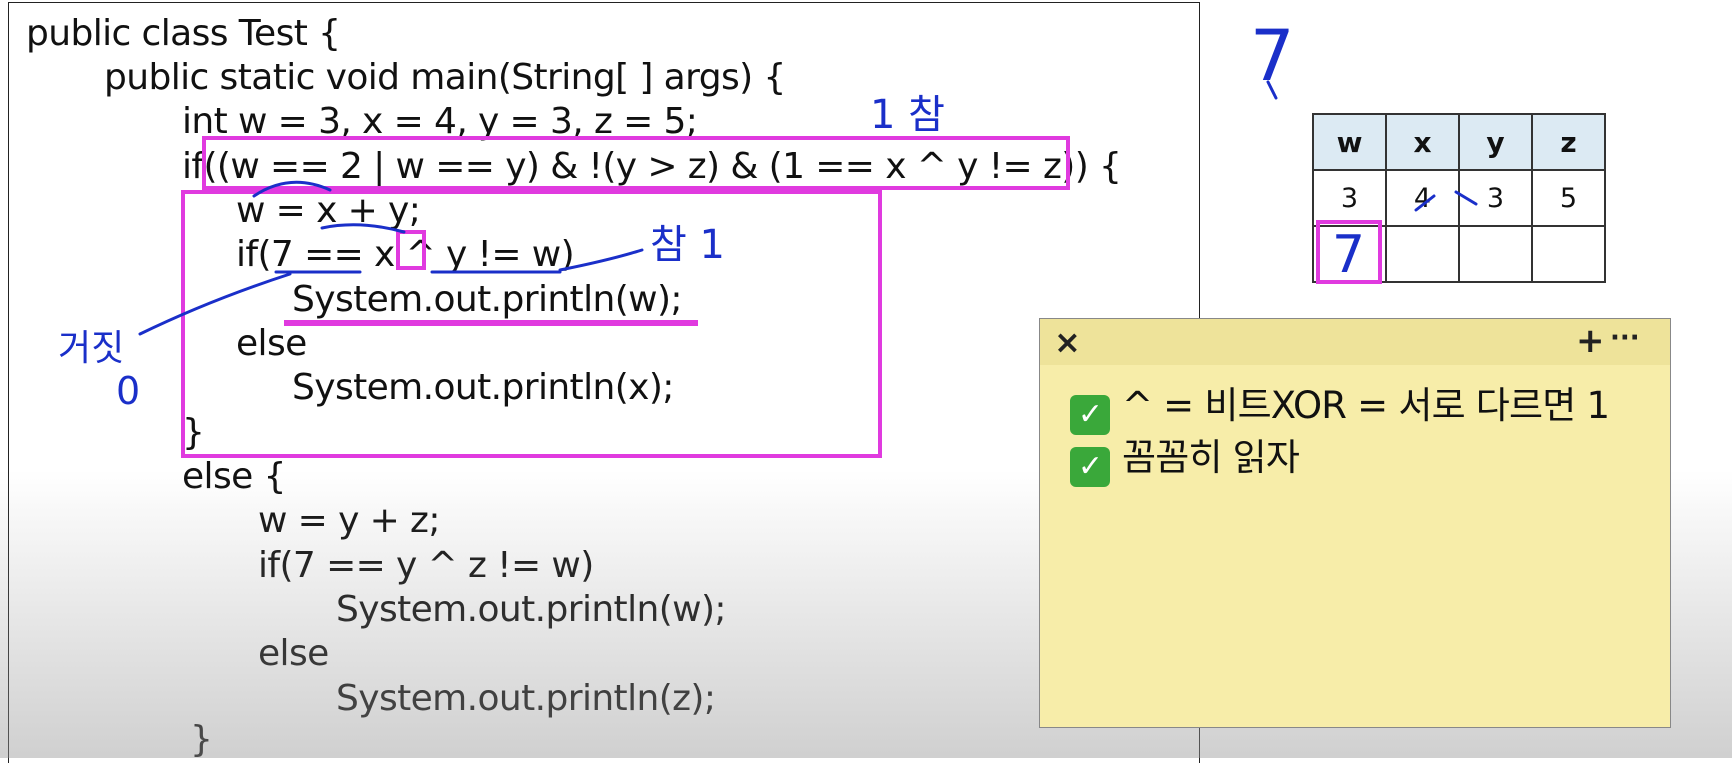 Image resolution: width=1732 pixels, height=763 pixels. What do you see at coordinates (411, 250) in the screenshot?
I see `xor-highlight-box` at bounding box center [411, 250].